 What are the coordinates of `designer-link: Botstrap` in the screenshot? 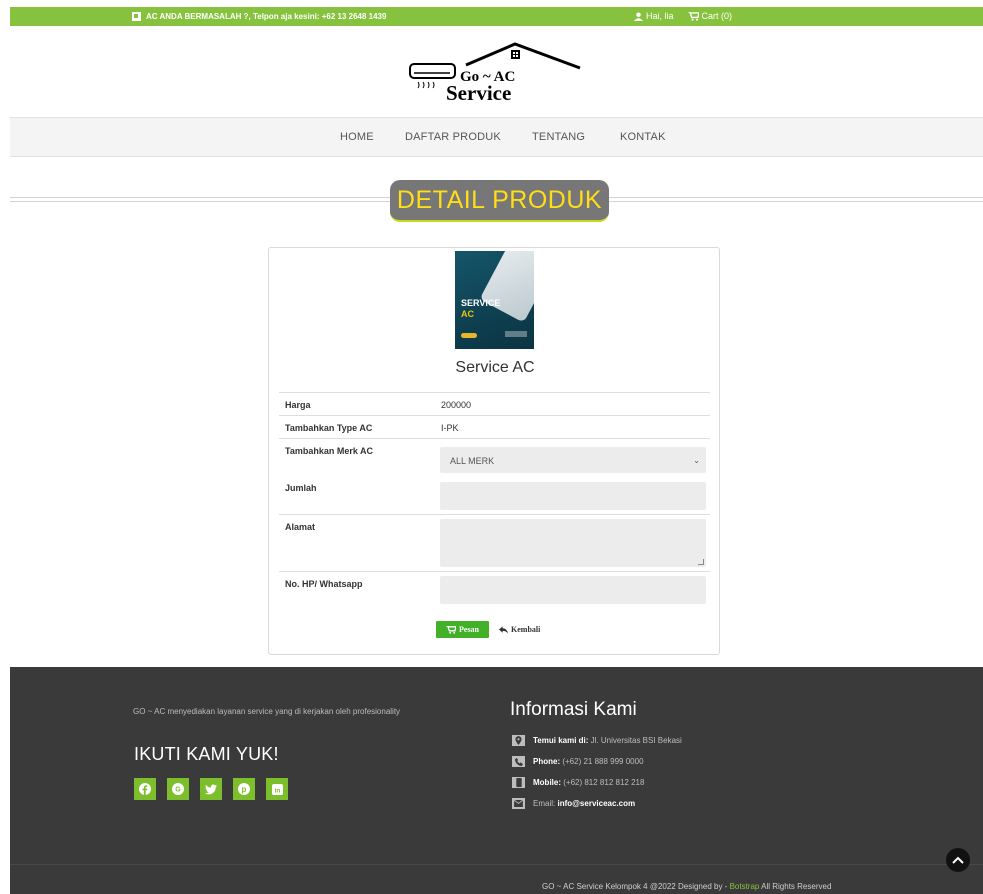 It's located at (745, 886).